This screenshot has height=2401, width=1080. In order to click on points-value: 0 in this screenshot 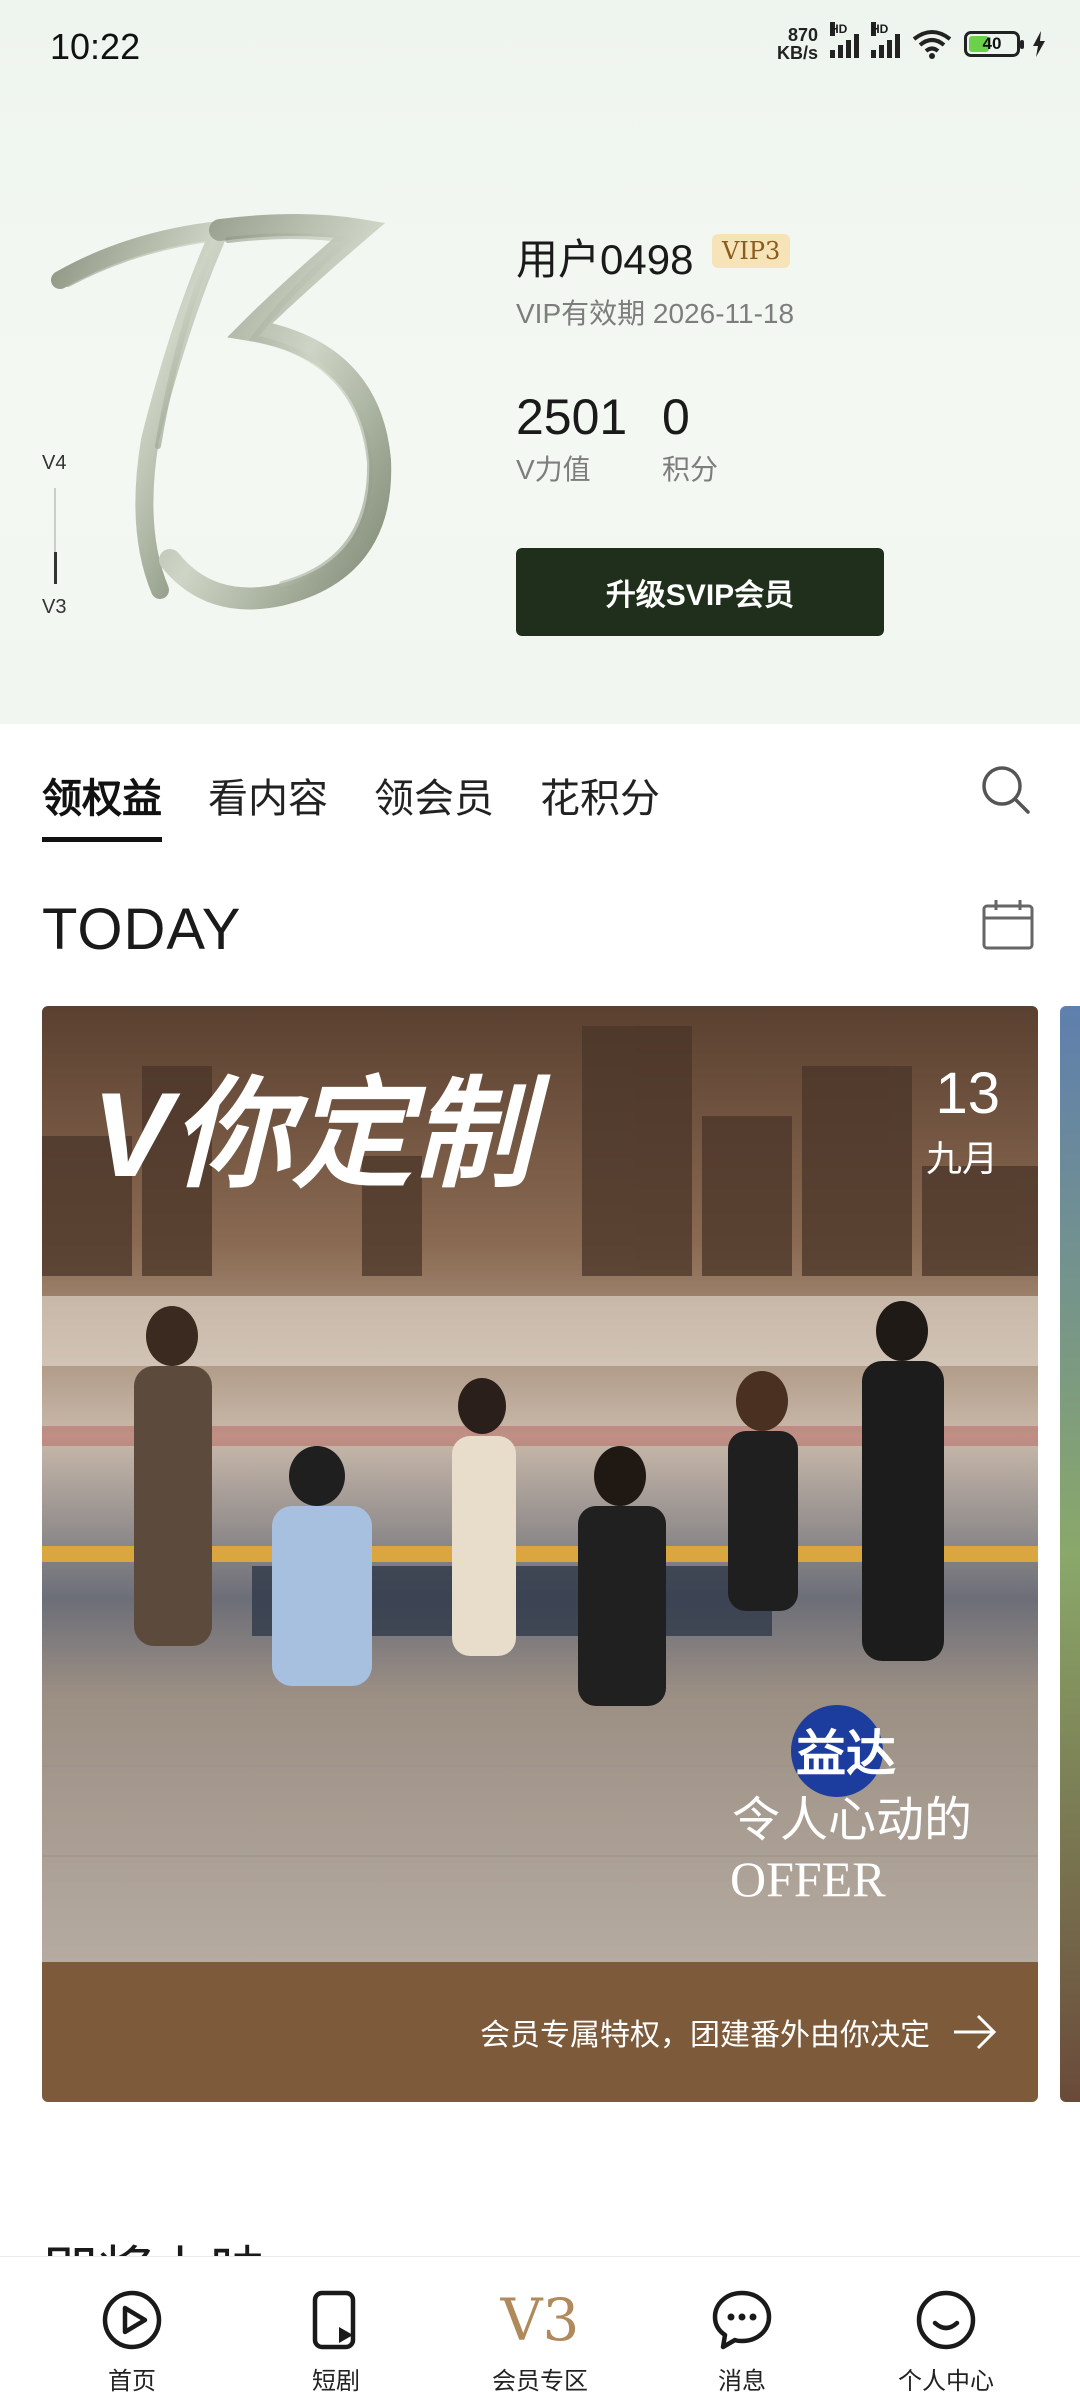, I will do `click(676, 417)`.